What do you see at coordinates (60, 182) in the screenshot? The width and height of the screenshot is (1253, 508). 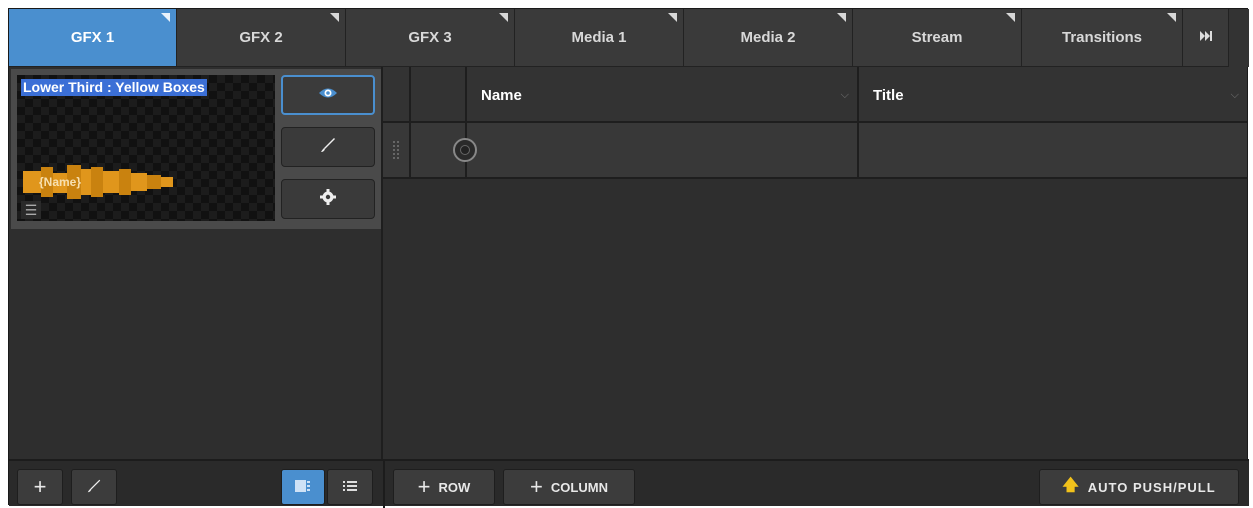 I see `name-placeholder: {Name}` at bounding box center [60, 182].